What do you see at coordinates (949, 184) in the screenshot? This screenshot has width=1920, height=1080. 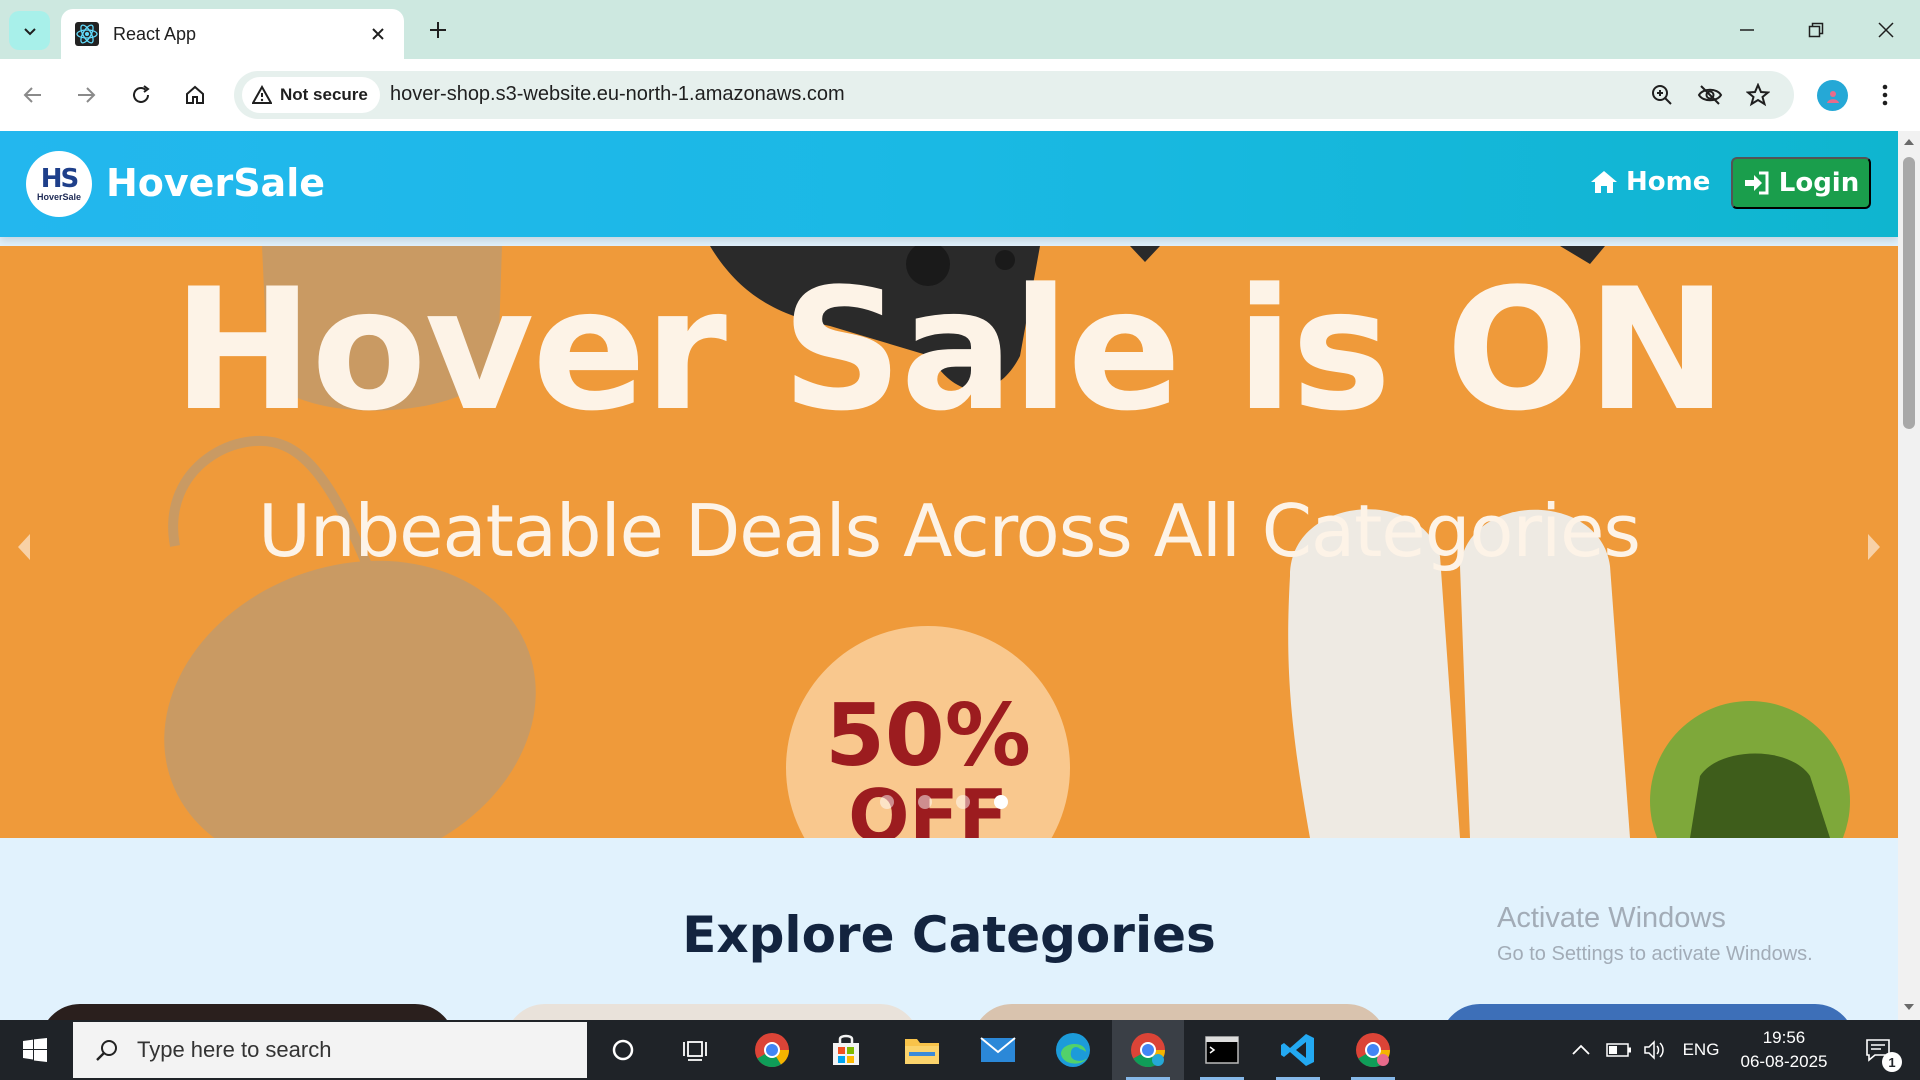 I see `site-header: HS HoverSale HoverSale Home Login` at bounding box center [949, 184].